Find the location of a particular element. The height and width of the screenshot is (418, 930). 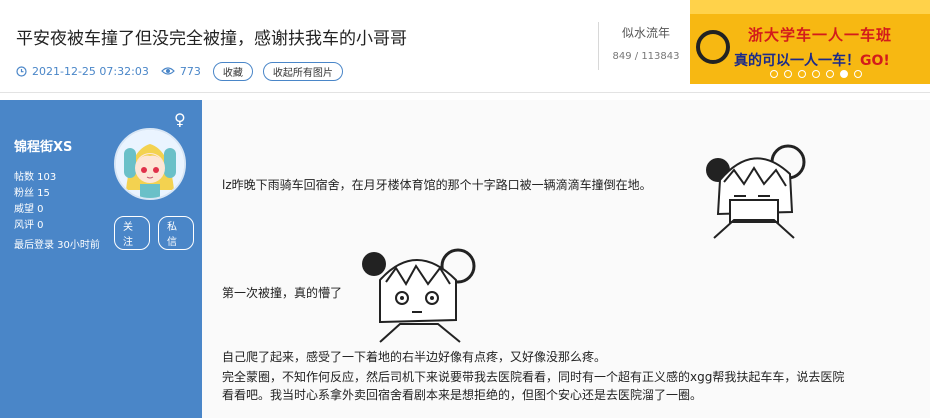

stat-reputation: 风评 0 is located at coordinates (29, 225).